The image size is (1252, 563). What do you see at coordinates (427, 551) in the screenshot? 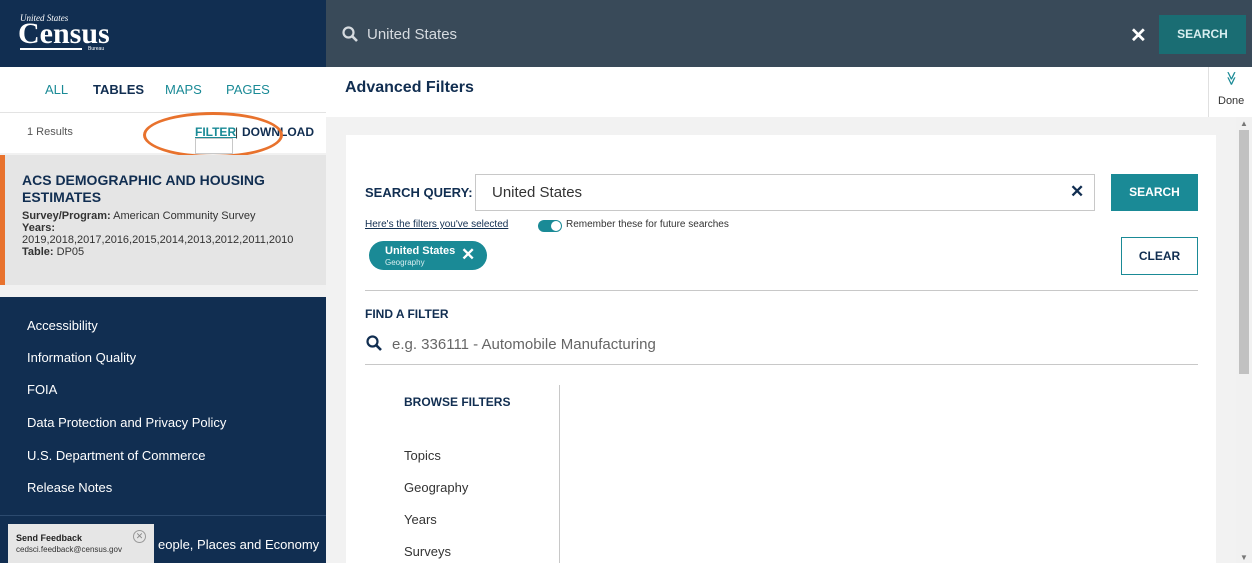
I see `browse-item-surveys: Surveys` at bounding box center [427, 551].